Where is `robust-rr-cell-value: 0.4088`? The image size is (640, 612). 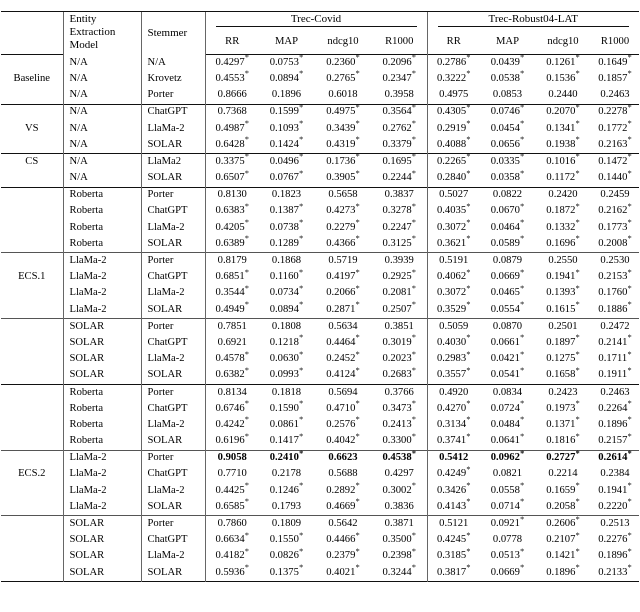
robust-rr-cell-value: 0.4088 is located at coordinates (451, 144).